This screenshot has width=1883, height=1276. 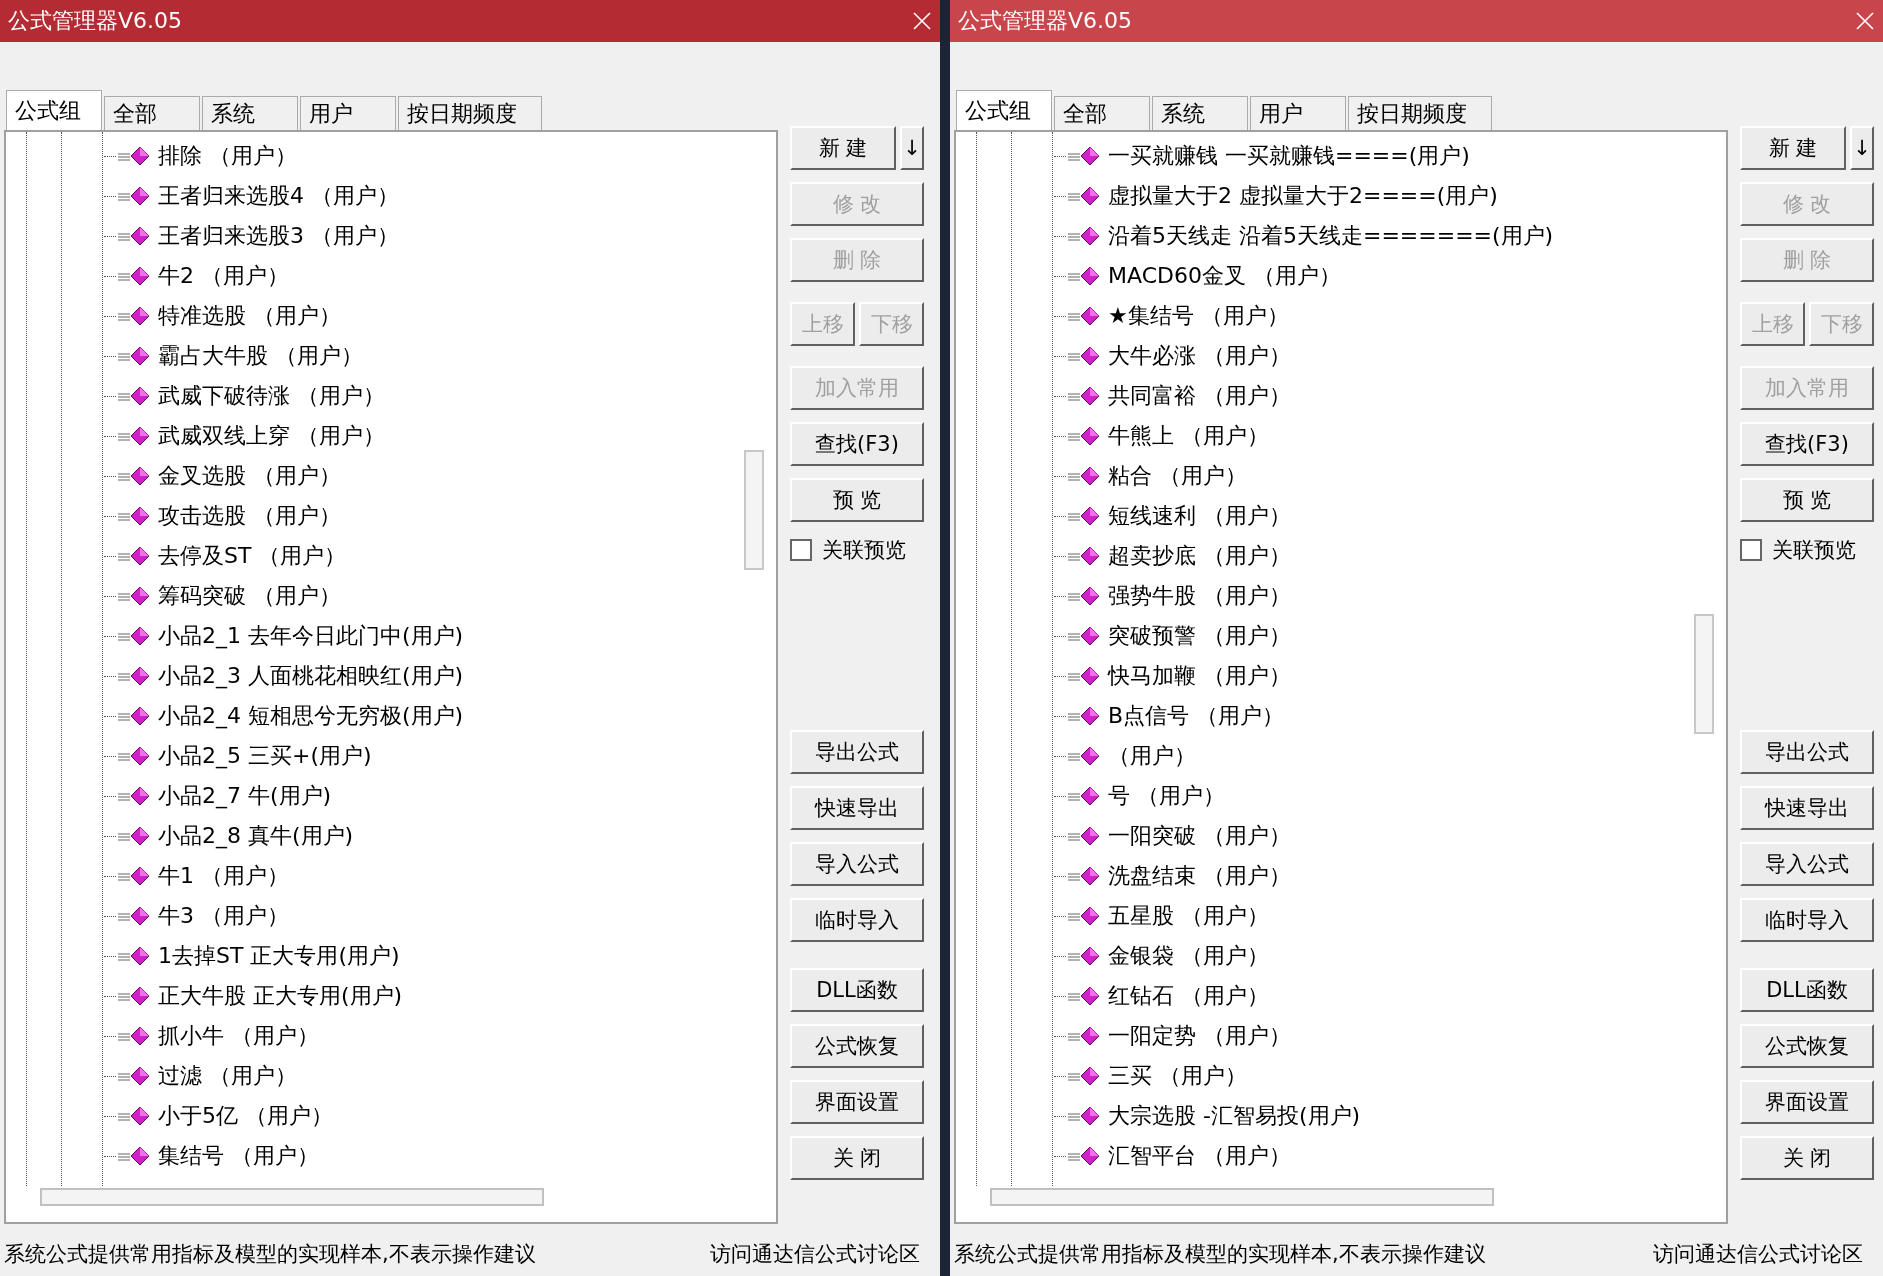 I want to click on tree-item: 超卖抄底 （用户）, so click(x=1199, y=556).